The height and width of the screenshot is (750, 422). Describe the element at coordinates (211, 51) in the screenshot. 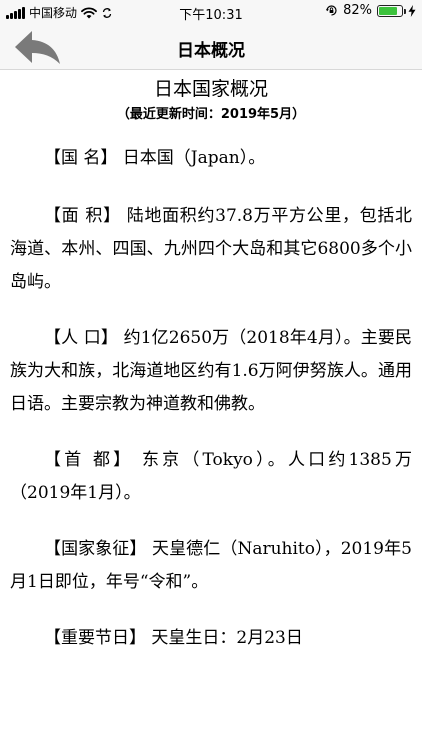

I see `nav-title: 日本概况` at that location.